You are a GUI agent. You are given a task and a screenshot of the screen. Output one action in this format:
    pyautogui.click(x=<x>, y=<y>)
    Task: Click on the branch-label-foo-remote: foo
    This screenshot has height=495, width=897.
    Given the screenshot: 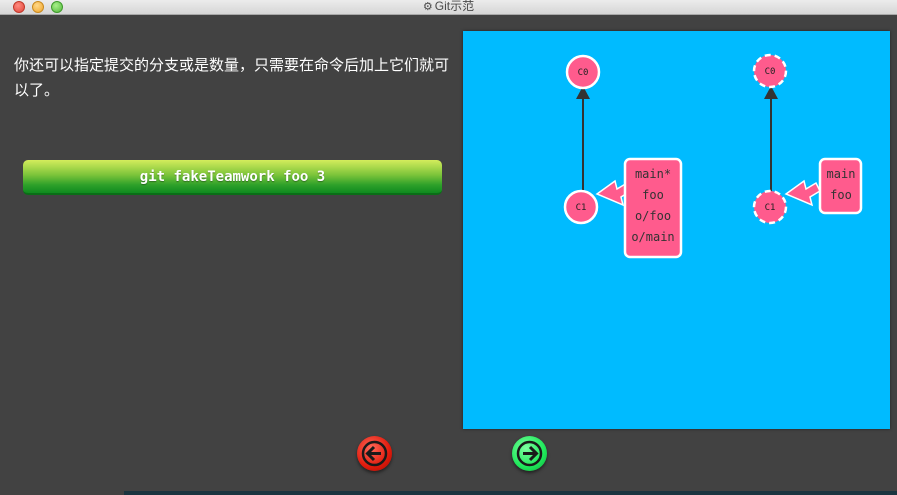 What is the action you would take?
    pyautogui.click(x=841, y=195)
    